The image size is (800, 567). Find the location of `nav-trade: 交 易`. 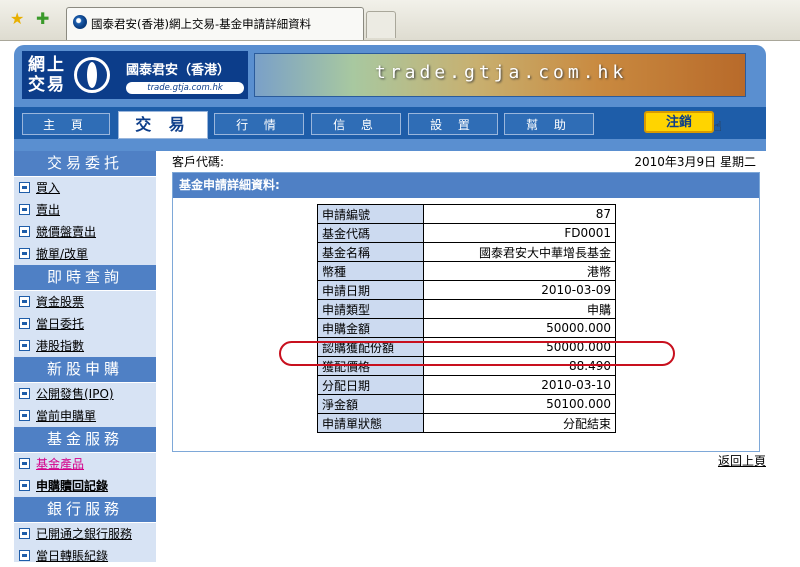

nav-trade: 交 易 is located at coordinates (163, 125).